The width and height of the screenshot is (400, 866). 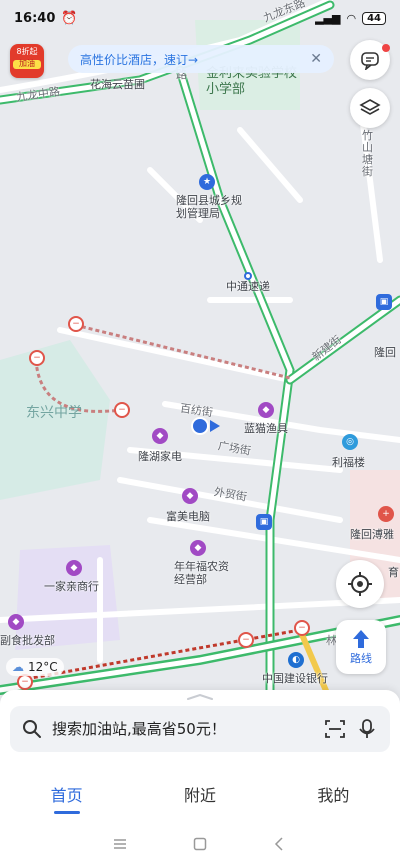 What do you see at coordinates (264, 522) in the screenshot?
I see `bus-stop-icon-2: ▣` at bounding box center [264, 522].